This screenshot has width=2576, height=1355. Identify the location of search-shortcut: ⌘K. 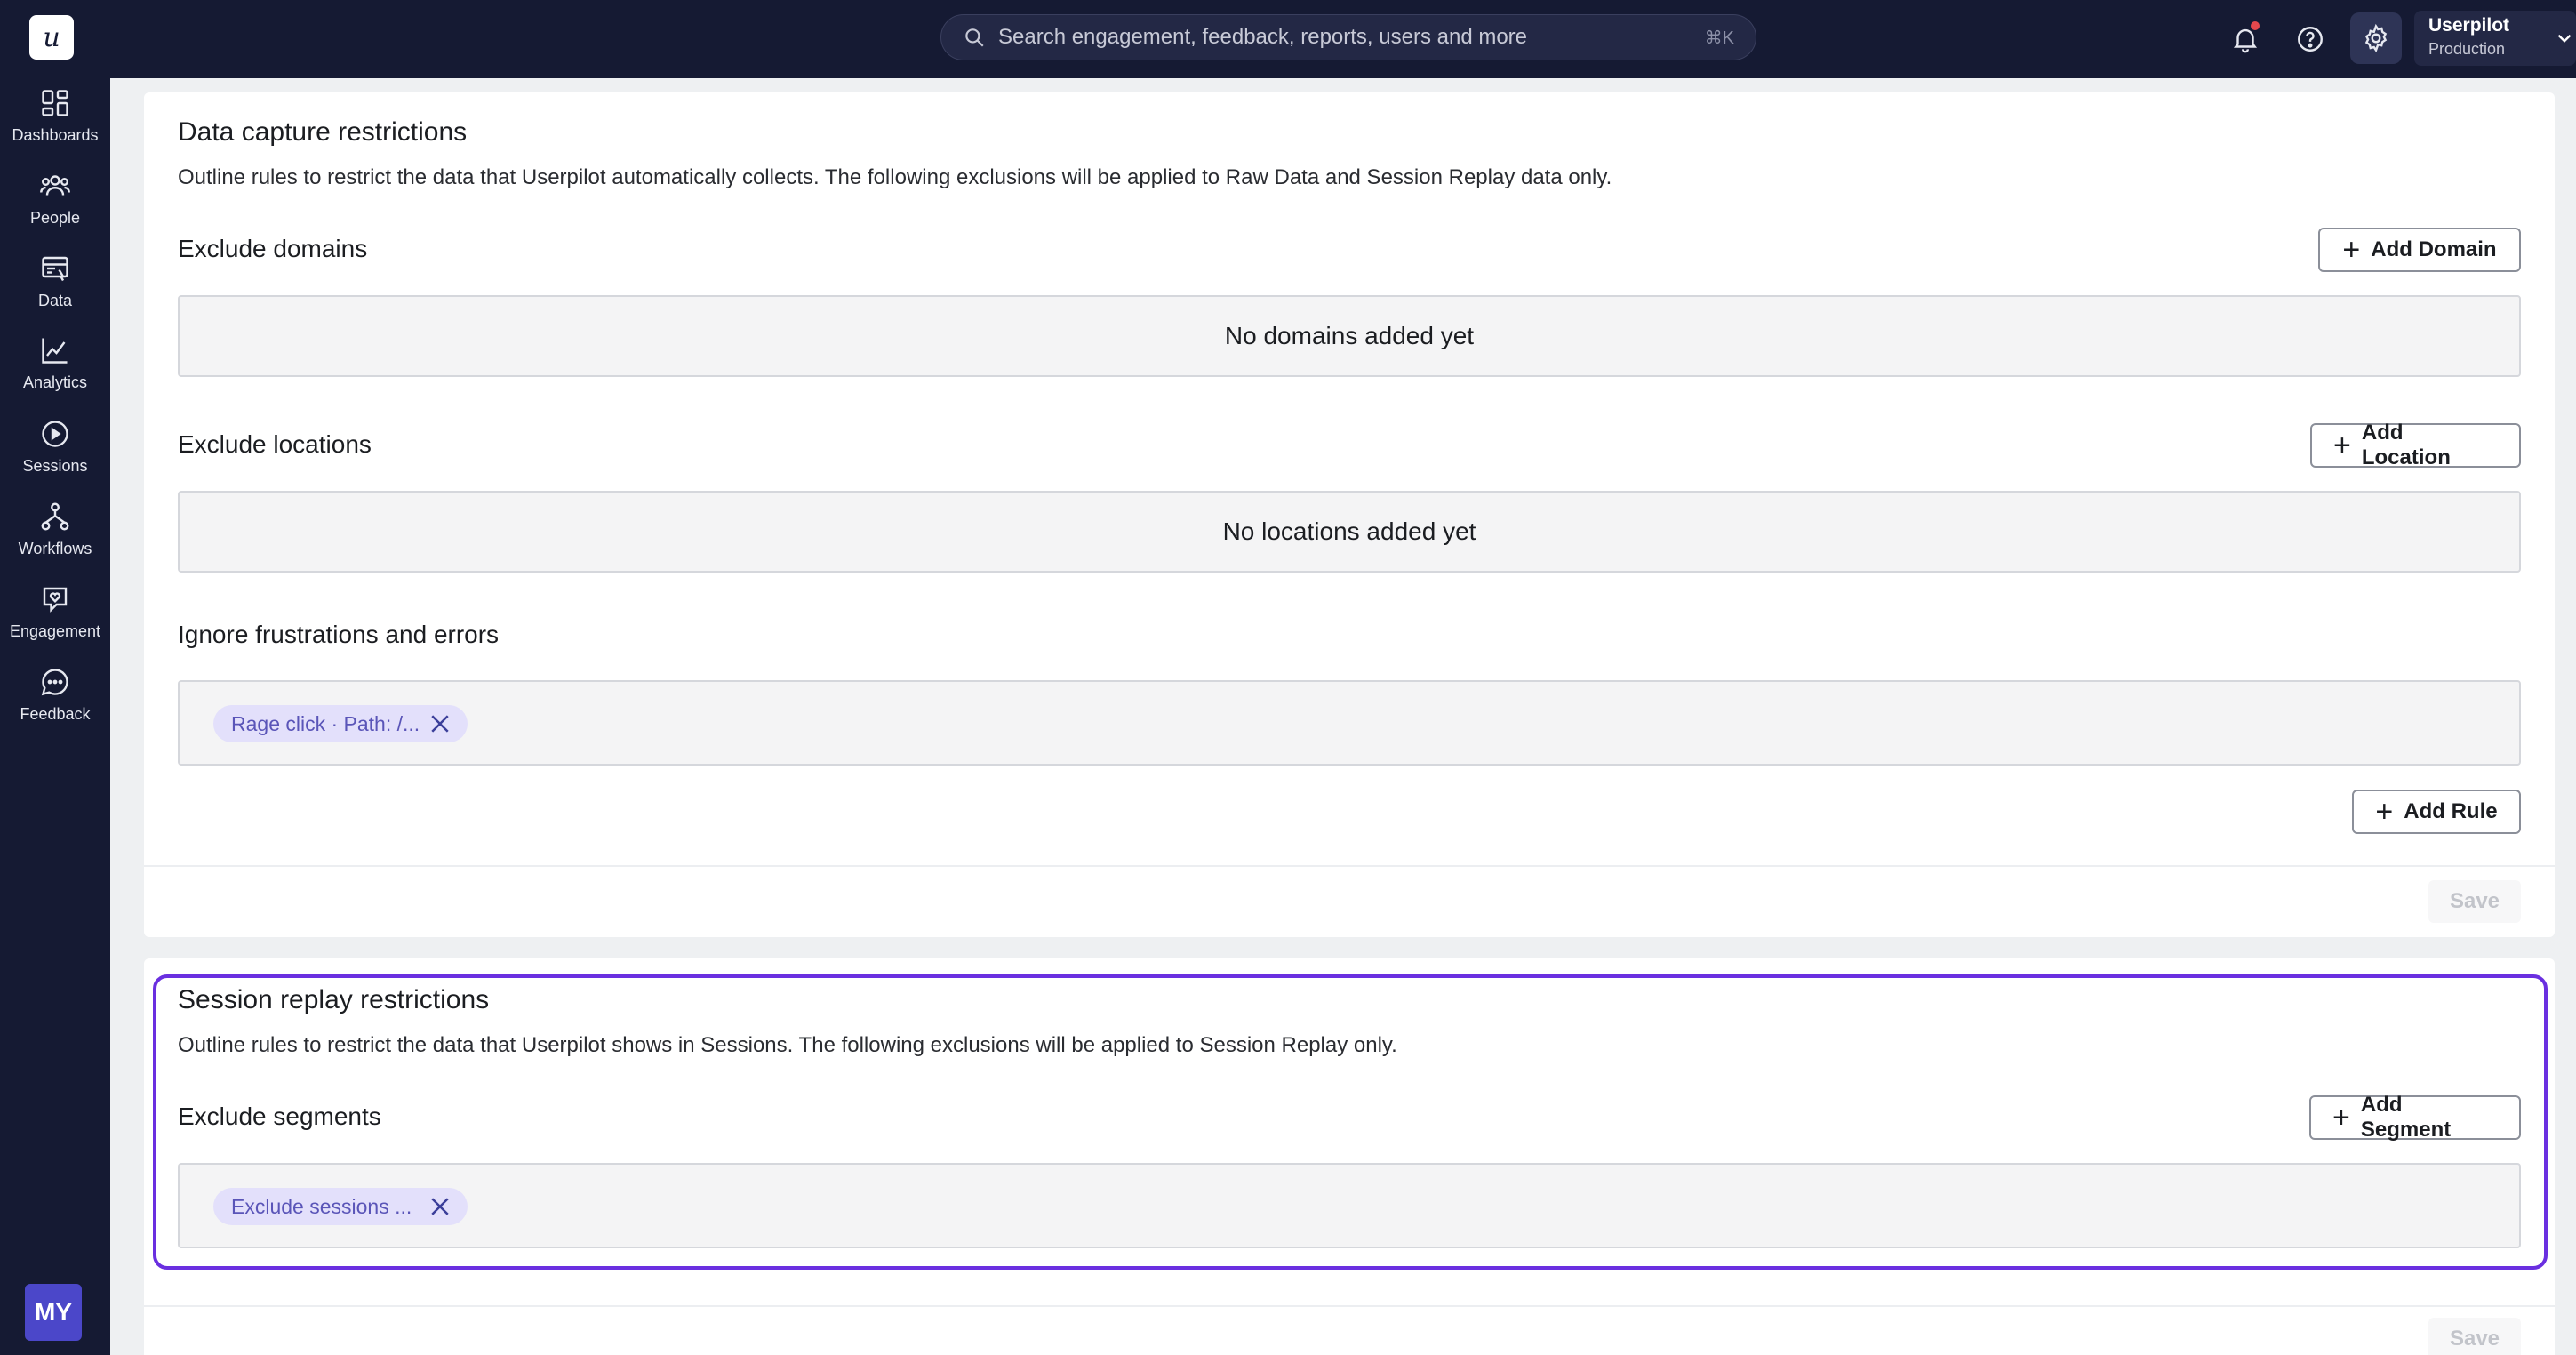
(1719, 38).